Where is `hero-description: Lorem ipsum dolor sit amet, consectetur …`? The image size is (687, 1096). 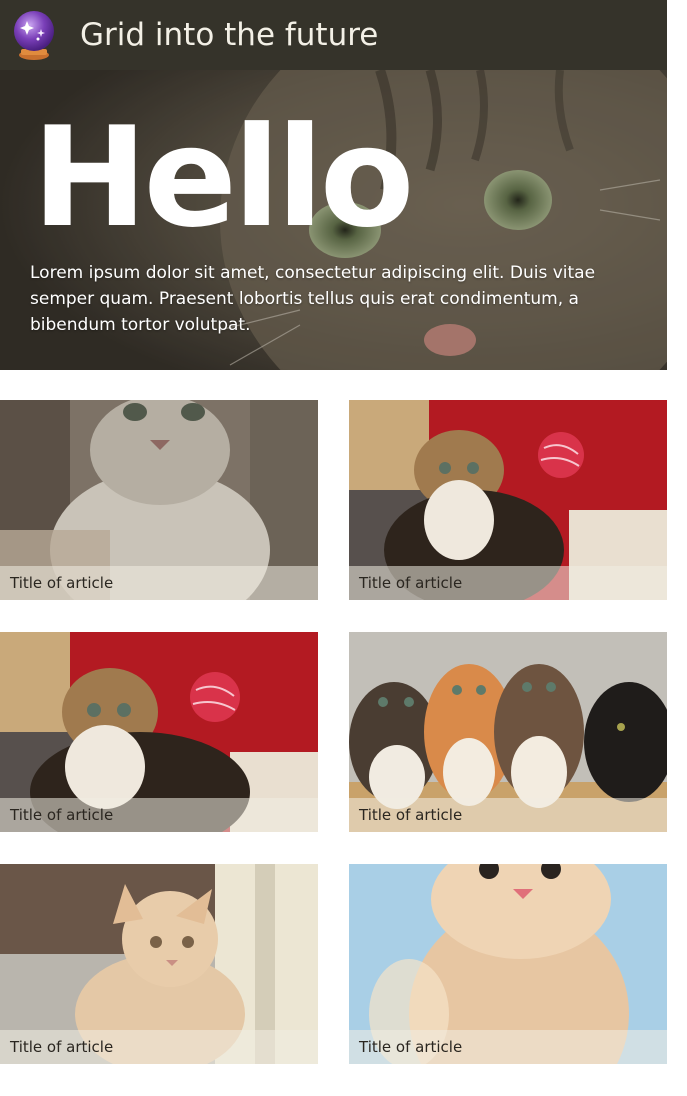
hero-description: Lorem ipsum dolor sit amet, consectetur … is located at coordinates (313, 299).